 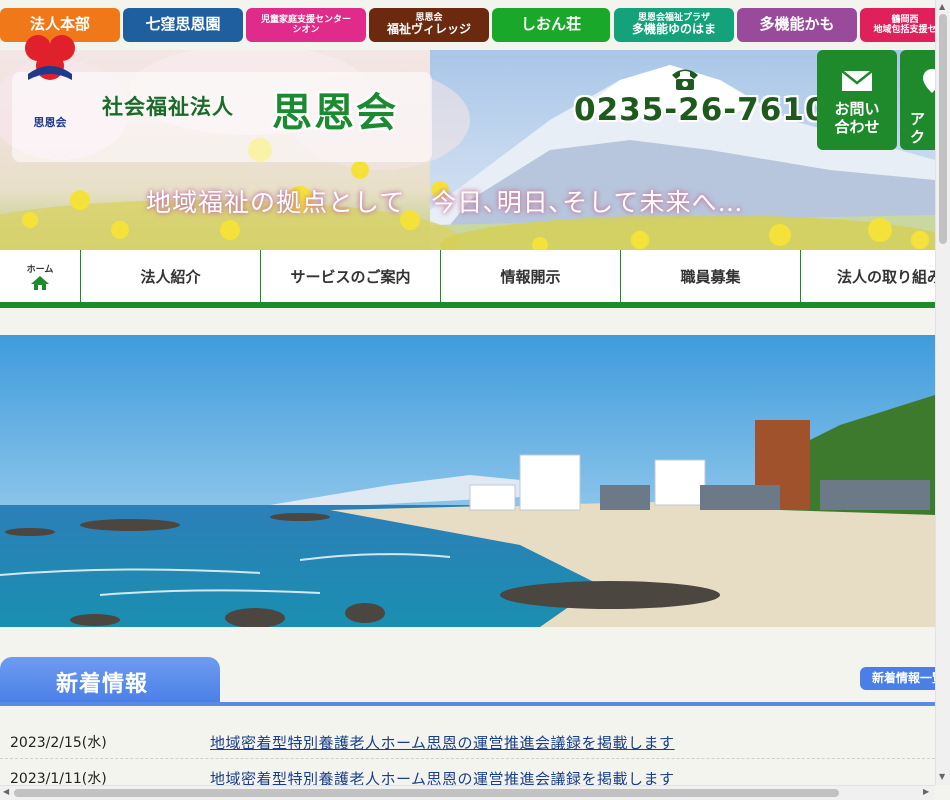 I want to click on tab-label: しおん荘, so click(x=550, y=24).